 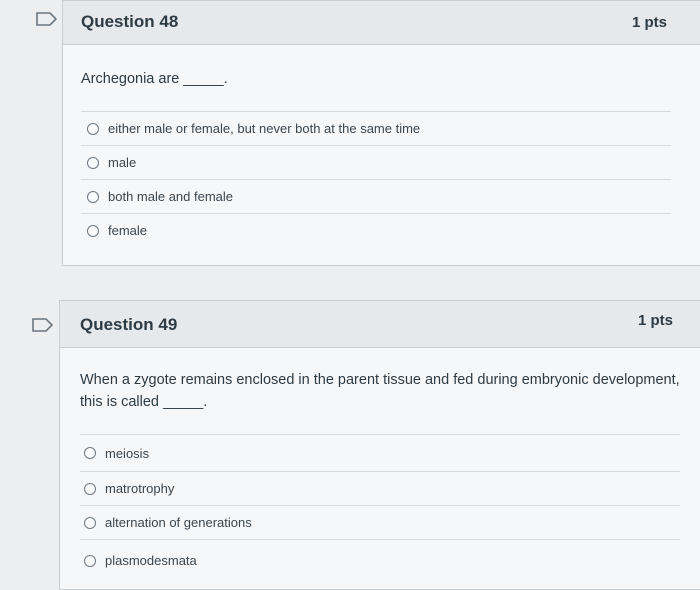 What do you see at coordinates (128, 230) in the screenshot?
I see `answer-label: female` at bounding box center [128, 230].